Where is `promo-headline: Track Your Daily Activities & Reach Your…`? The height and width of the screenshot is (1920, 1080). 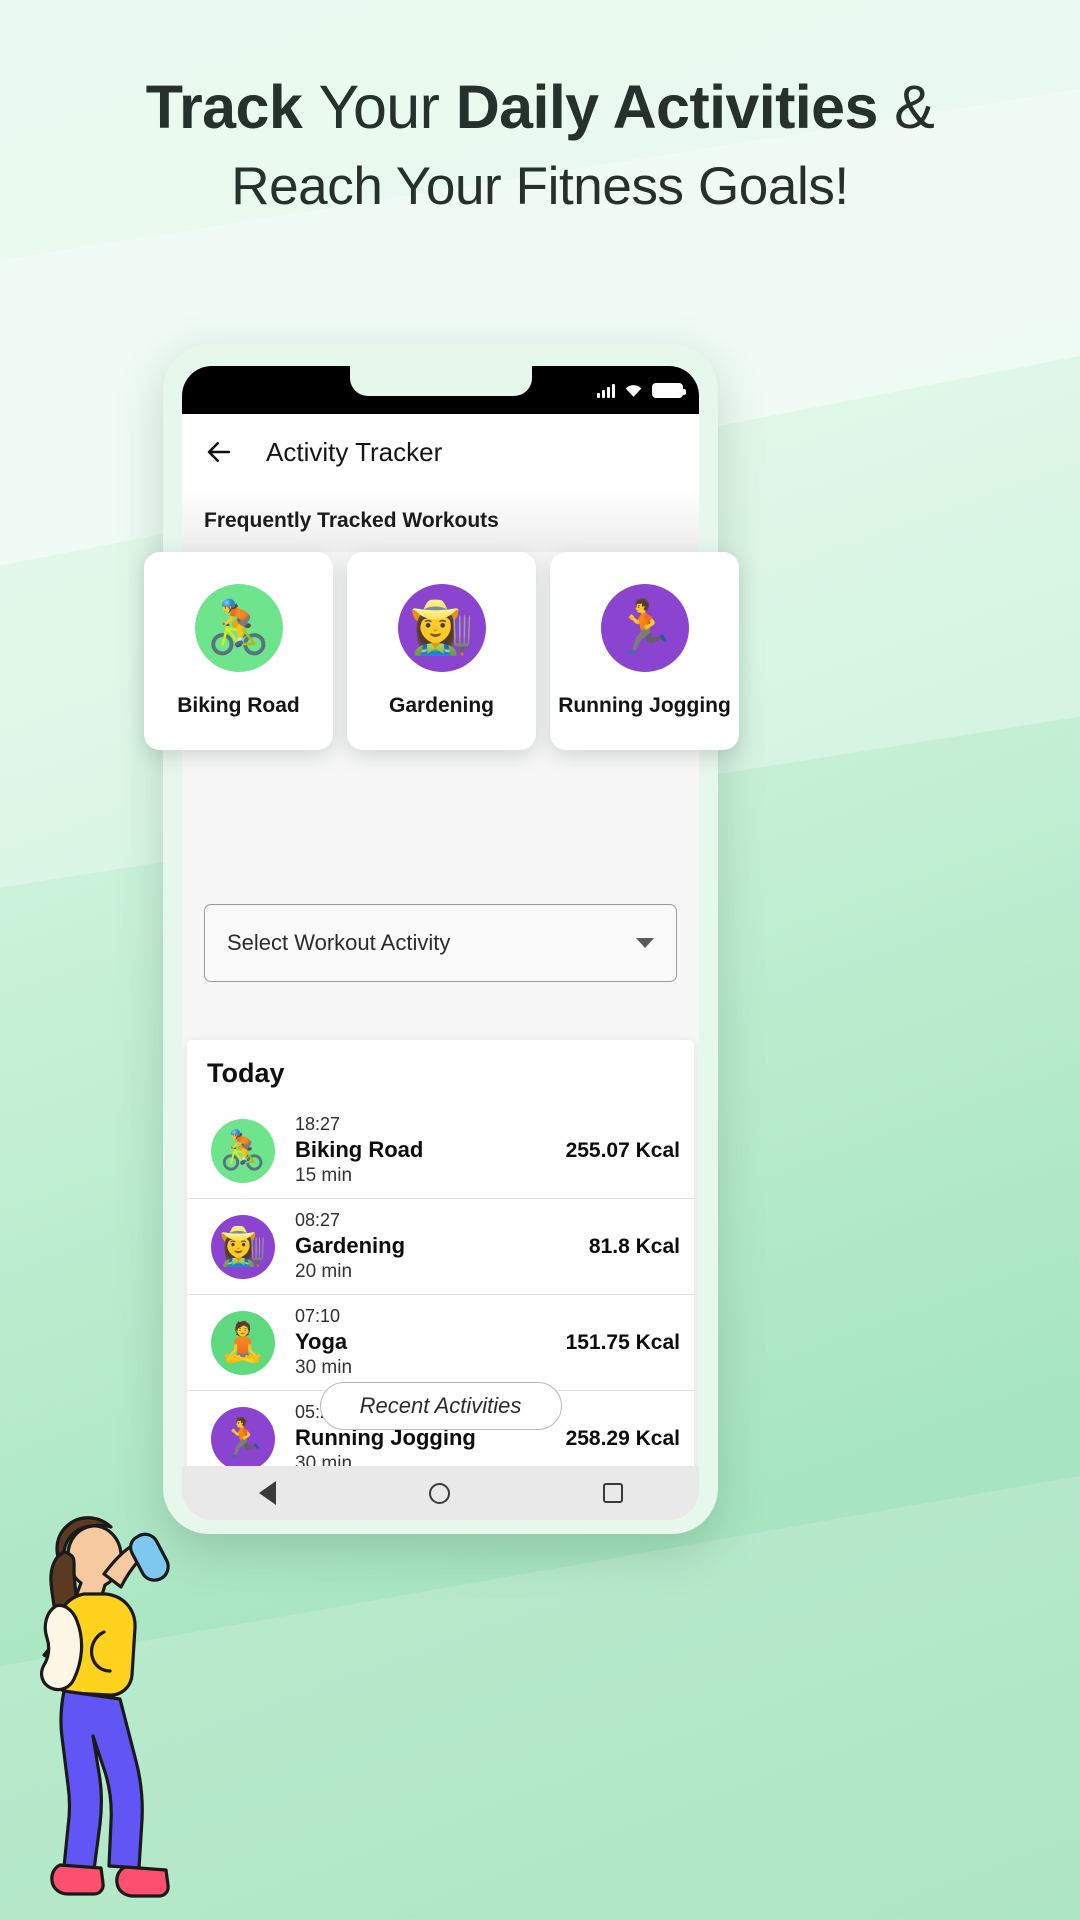 promo-headline: Track Your Daily Activities & Reach Your… is located at coordinates (540, 145).